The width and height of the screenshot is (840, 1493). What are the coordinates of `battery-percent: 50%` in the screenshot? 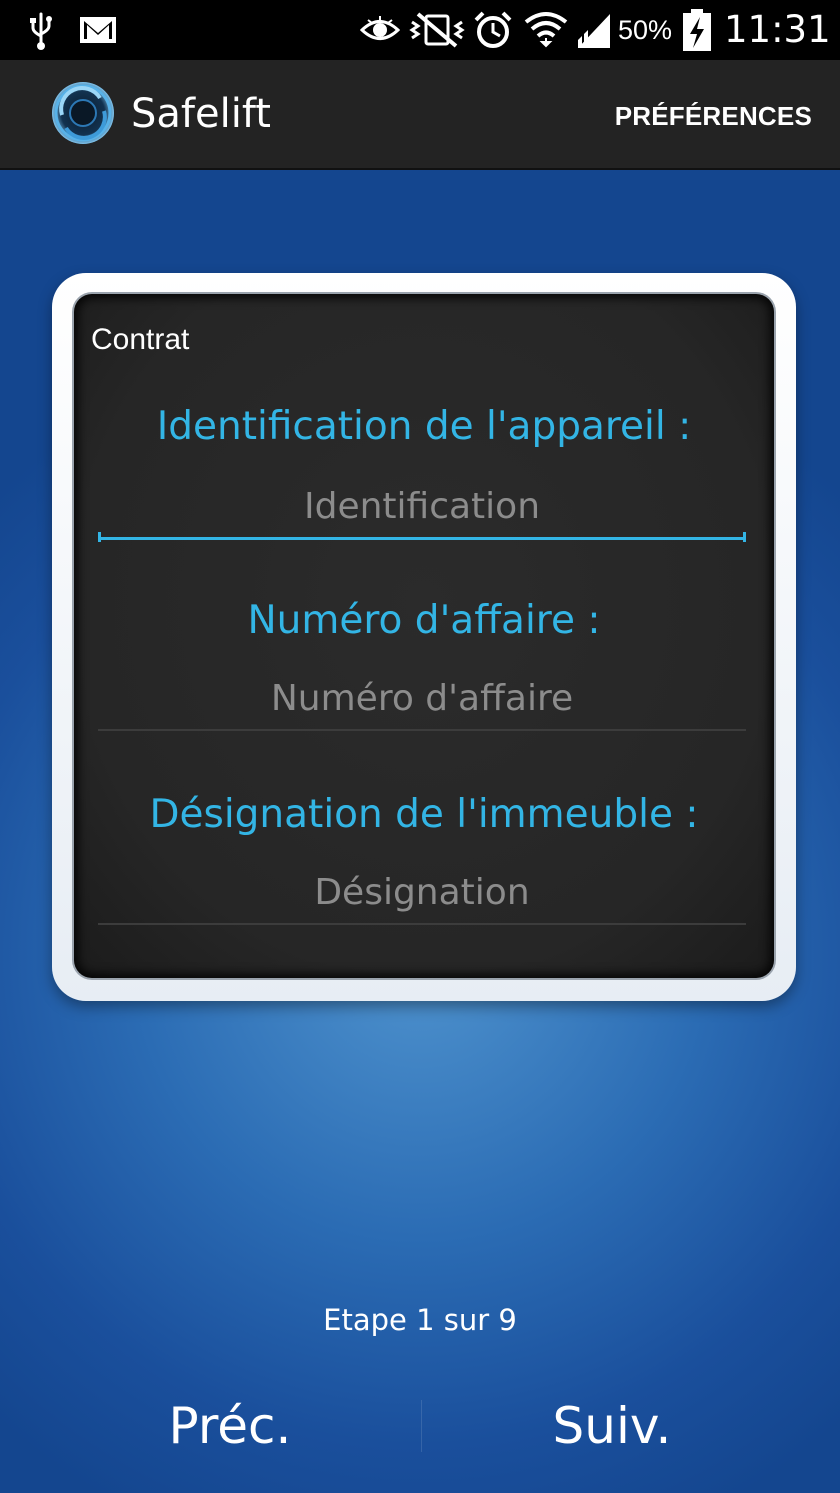 It's located at (645, 30).